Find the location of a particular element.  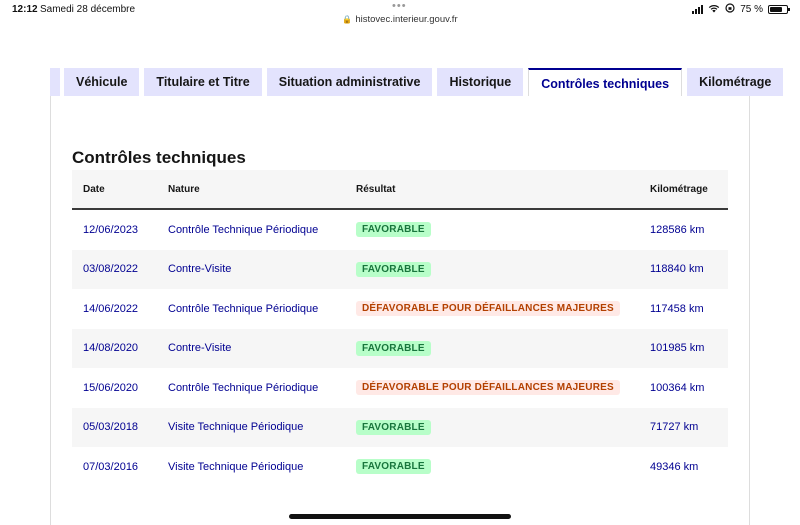

column-header-resultat: Résultat is located at coordinates (376, 189).